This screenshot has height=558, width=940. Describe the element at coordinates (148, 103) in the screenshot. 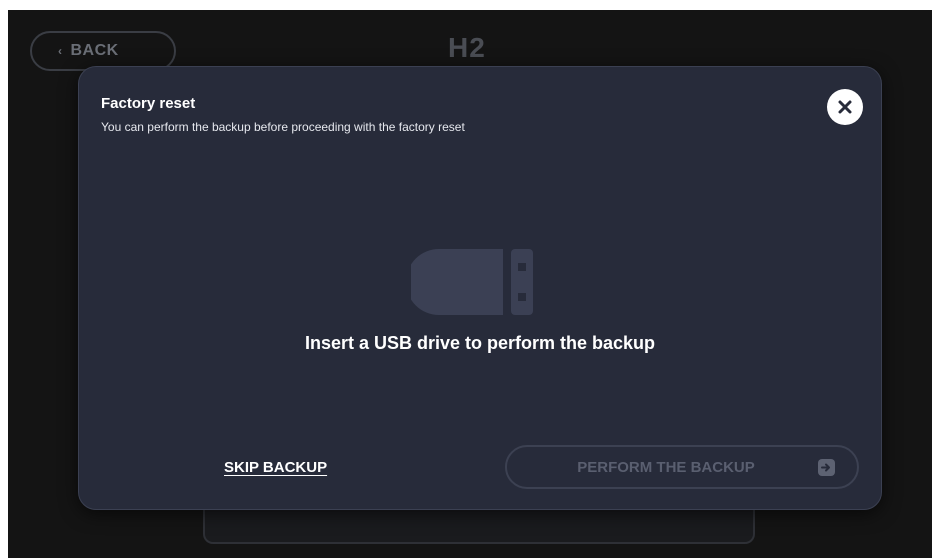

I see `dialog-title: Factory reset` at that location.